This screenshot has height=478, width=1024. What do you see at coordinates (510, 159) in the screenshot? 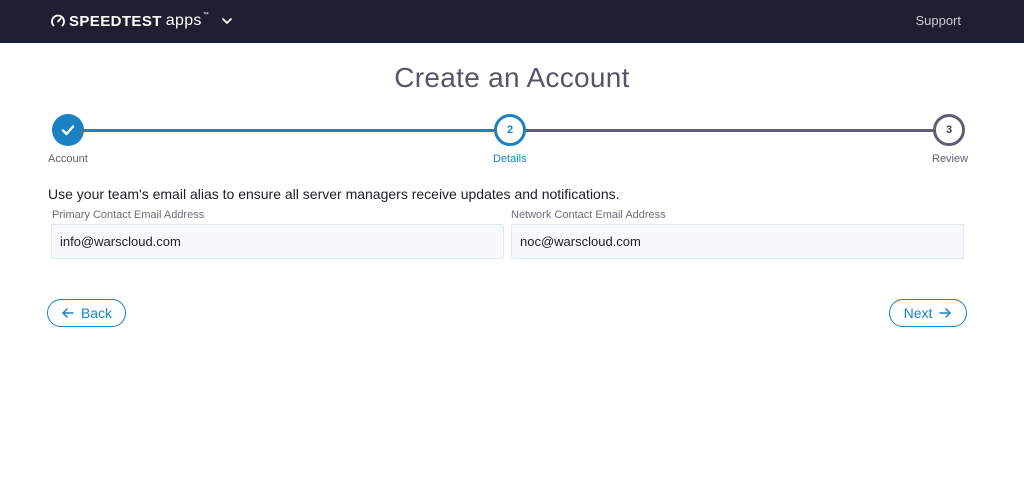
I see `step-details-label: Details` at bounding box center [510, 159].